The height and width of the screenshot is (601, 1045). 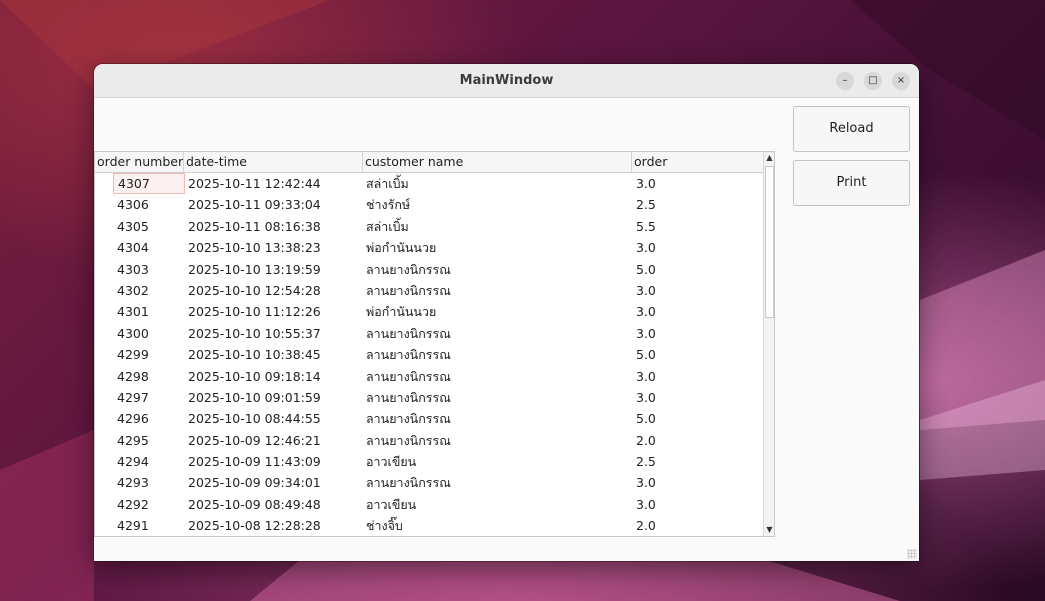 I want to click on reload-button: Reload, so click(x=851, y=129).